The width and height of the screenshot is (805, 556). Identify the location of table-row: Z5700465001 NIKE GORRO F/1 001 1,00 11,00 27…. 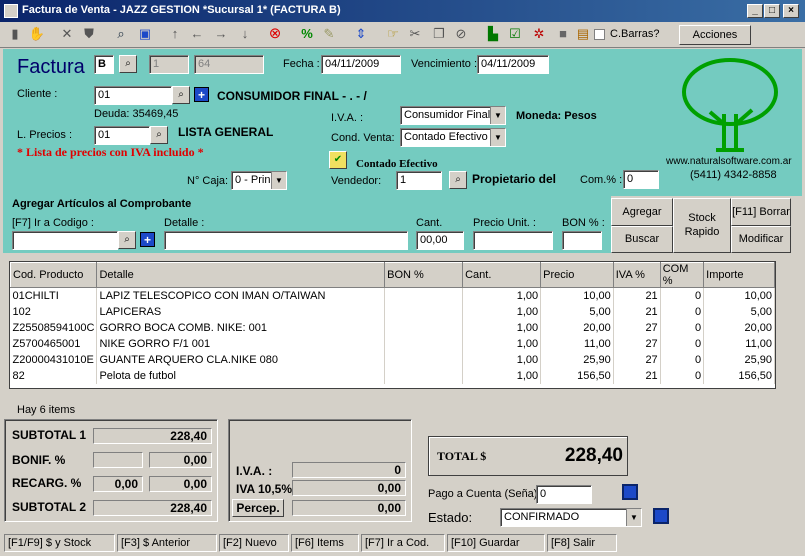
(392, 343).